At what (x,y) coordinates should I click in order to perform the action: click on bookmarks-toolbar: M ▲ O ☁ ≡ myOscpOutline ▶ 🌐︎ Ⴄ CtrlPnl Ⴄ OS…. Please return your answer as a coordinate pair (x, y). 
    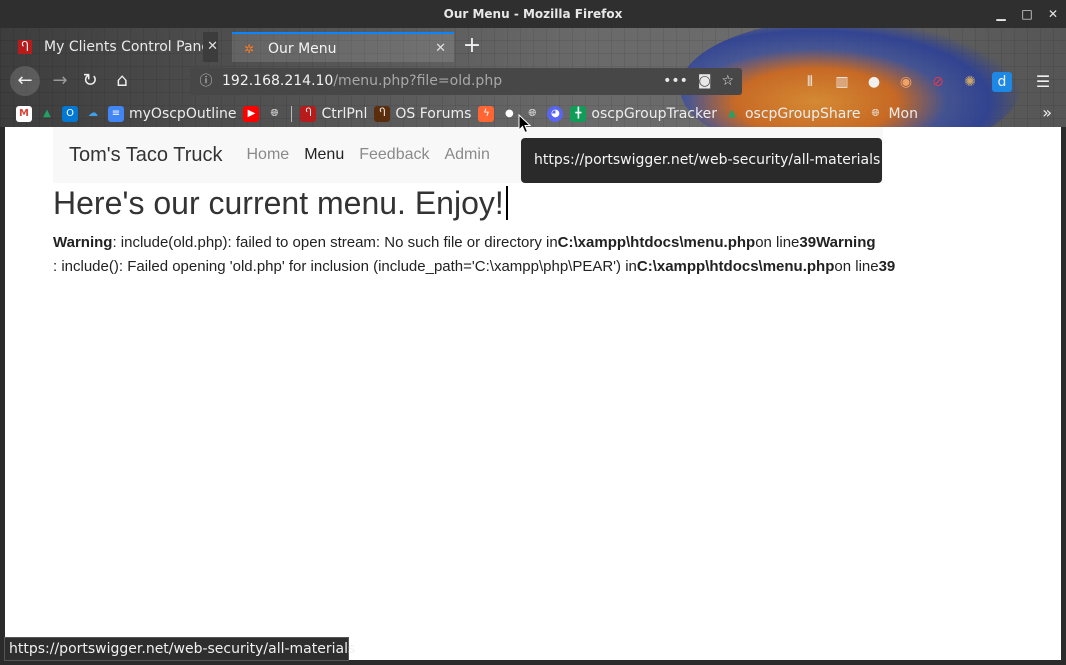
    Looking at the image, I should click on (533, 113).